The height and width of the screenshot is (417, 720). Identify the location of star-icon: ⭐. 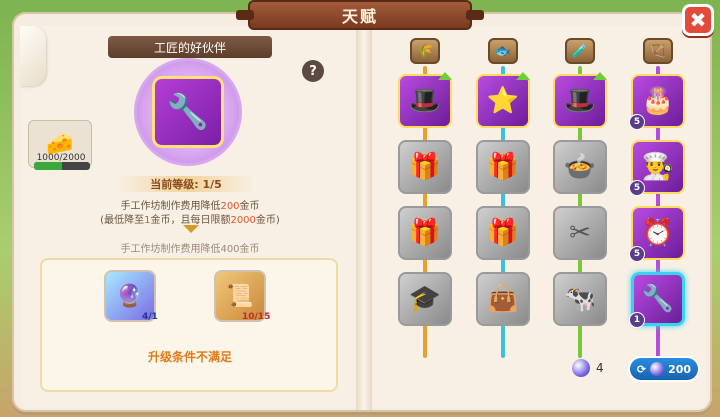
(503, 101).